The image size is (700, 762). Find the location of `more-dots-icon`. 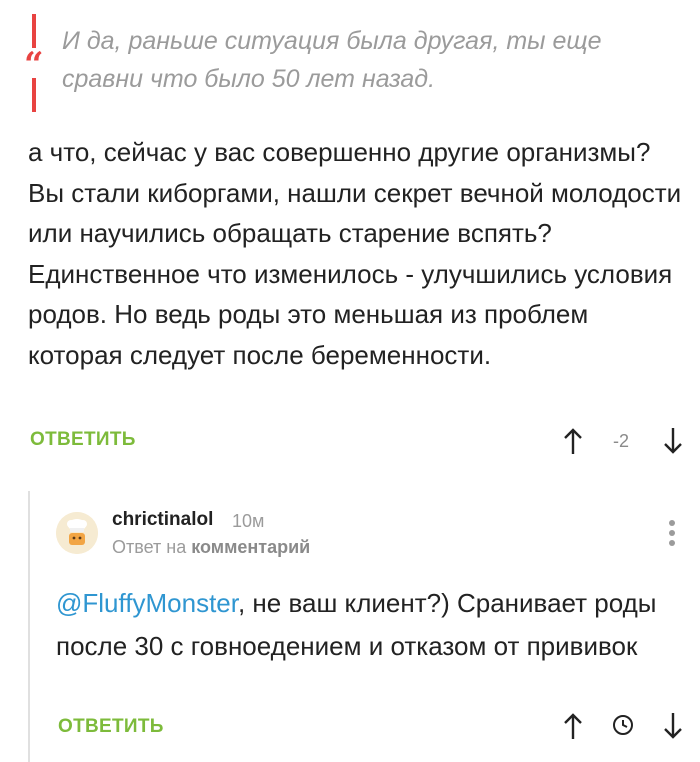

more-dots-icon is located at coordinates (672, 535).